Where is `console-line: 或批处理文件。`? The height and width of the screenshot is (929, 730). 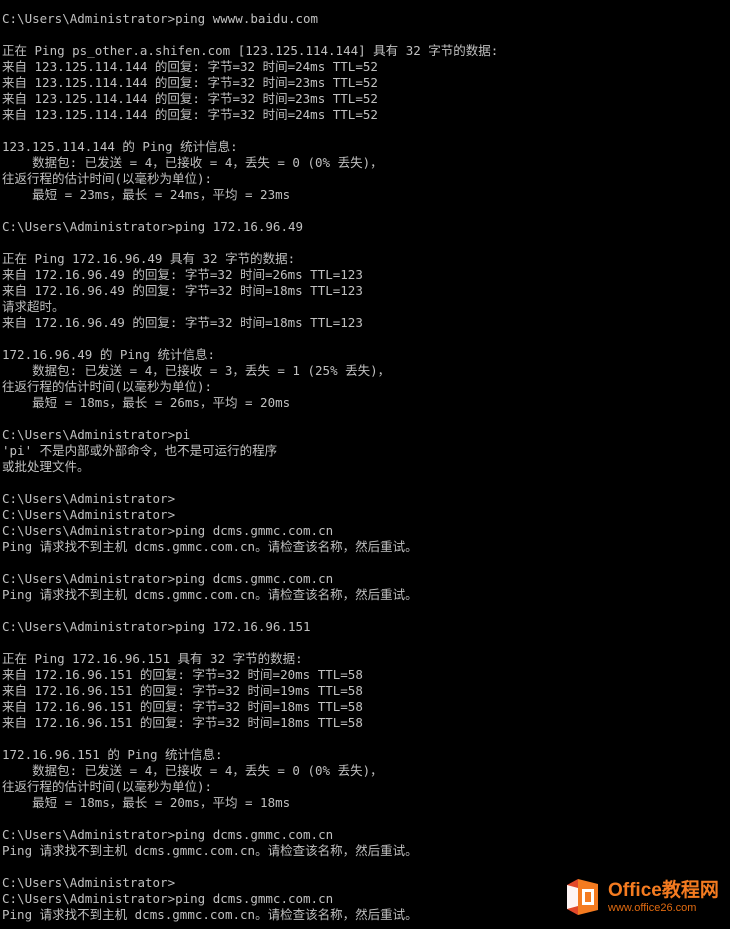
console-line: 或批处理文件。 is located at coordinates (46, 466).